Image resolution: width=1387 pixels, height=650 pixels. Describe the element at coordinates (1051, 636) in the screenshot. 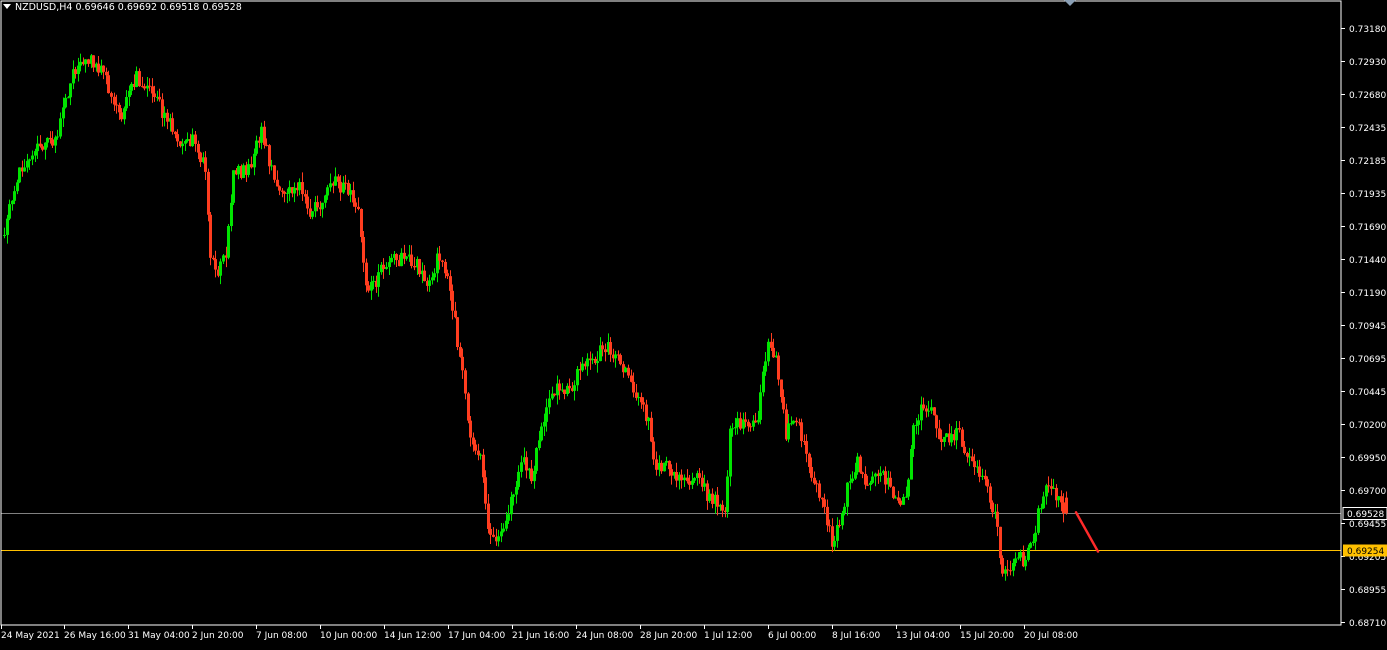

I see `x-tick-label: 20 Jul 08:00` at that location.